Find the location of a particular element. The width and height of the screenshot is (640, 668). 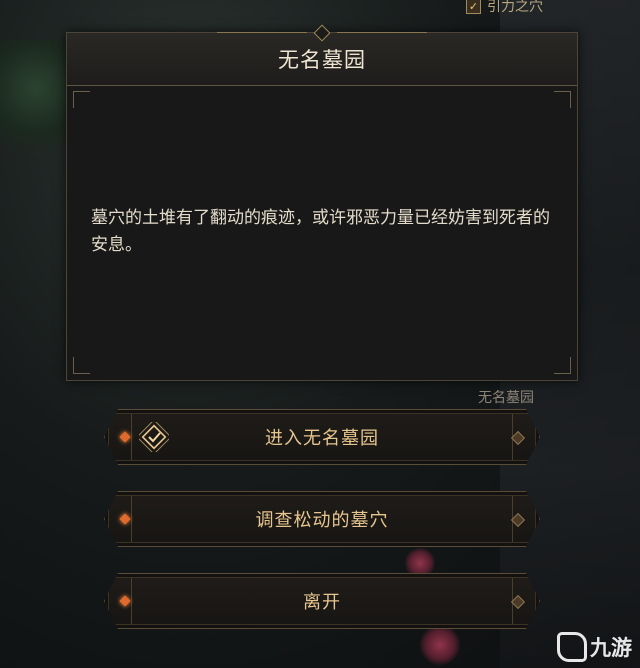

watermark-logo-icon is located at coordinates (572, 647).